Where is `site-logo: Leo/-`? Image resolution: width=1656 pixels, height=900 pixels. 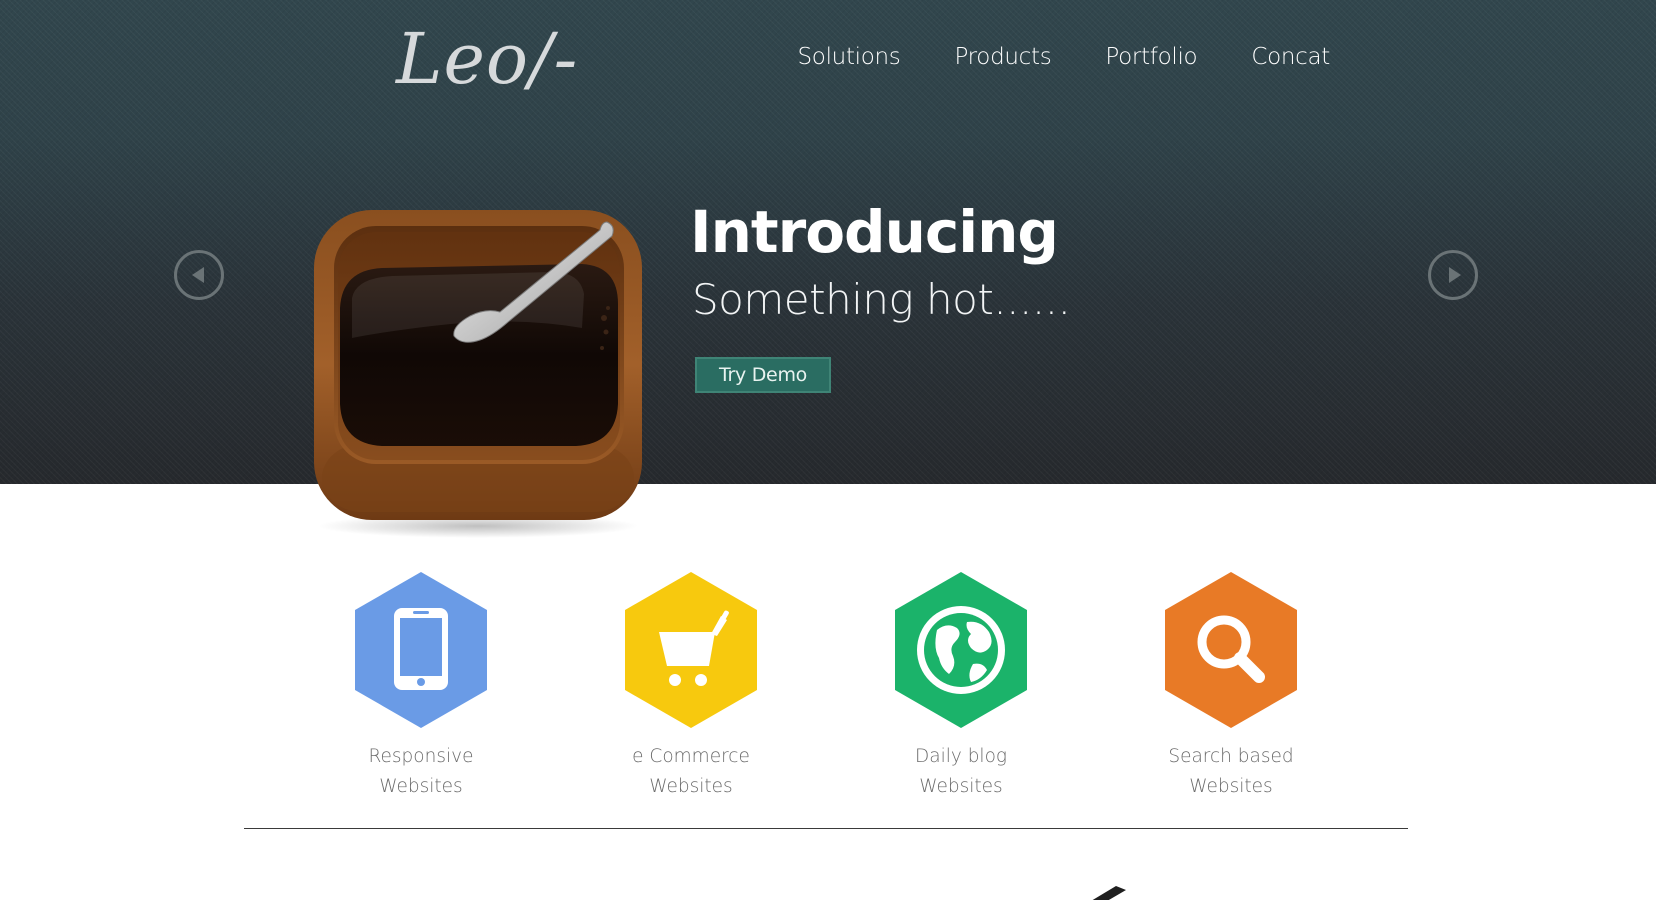
site-logo: Leo/- is located at coordinates (487, 59).